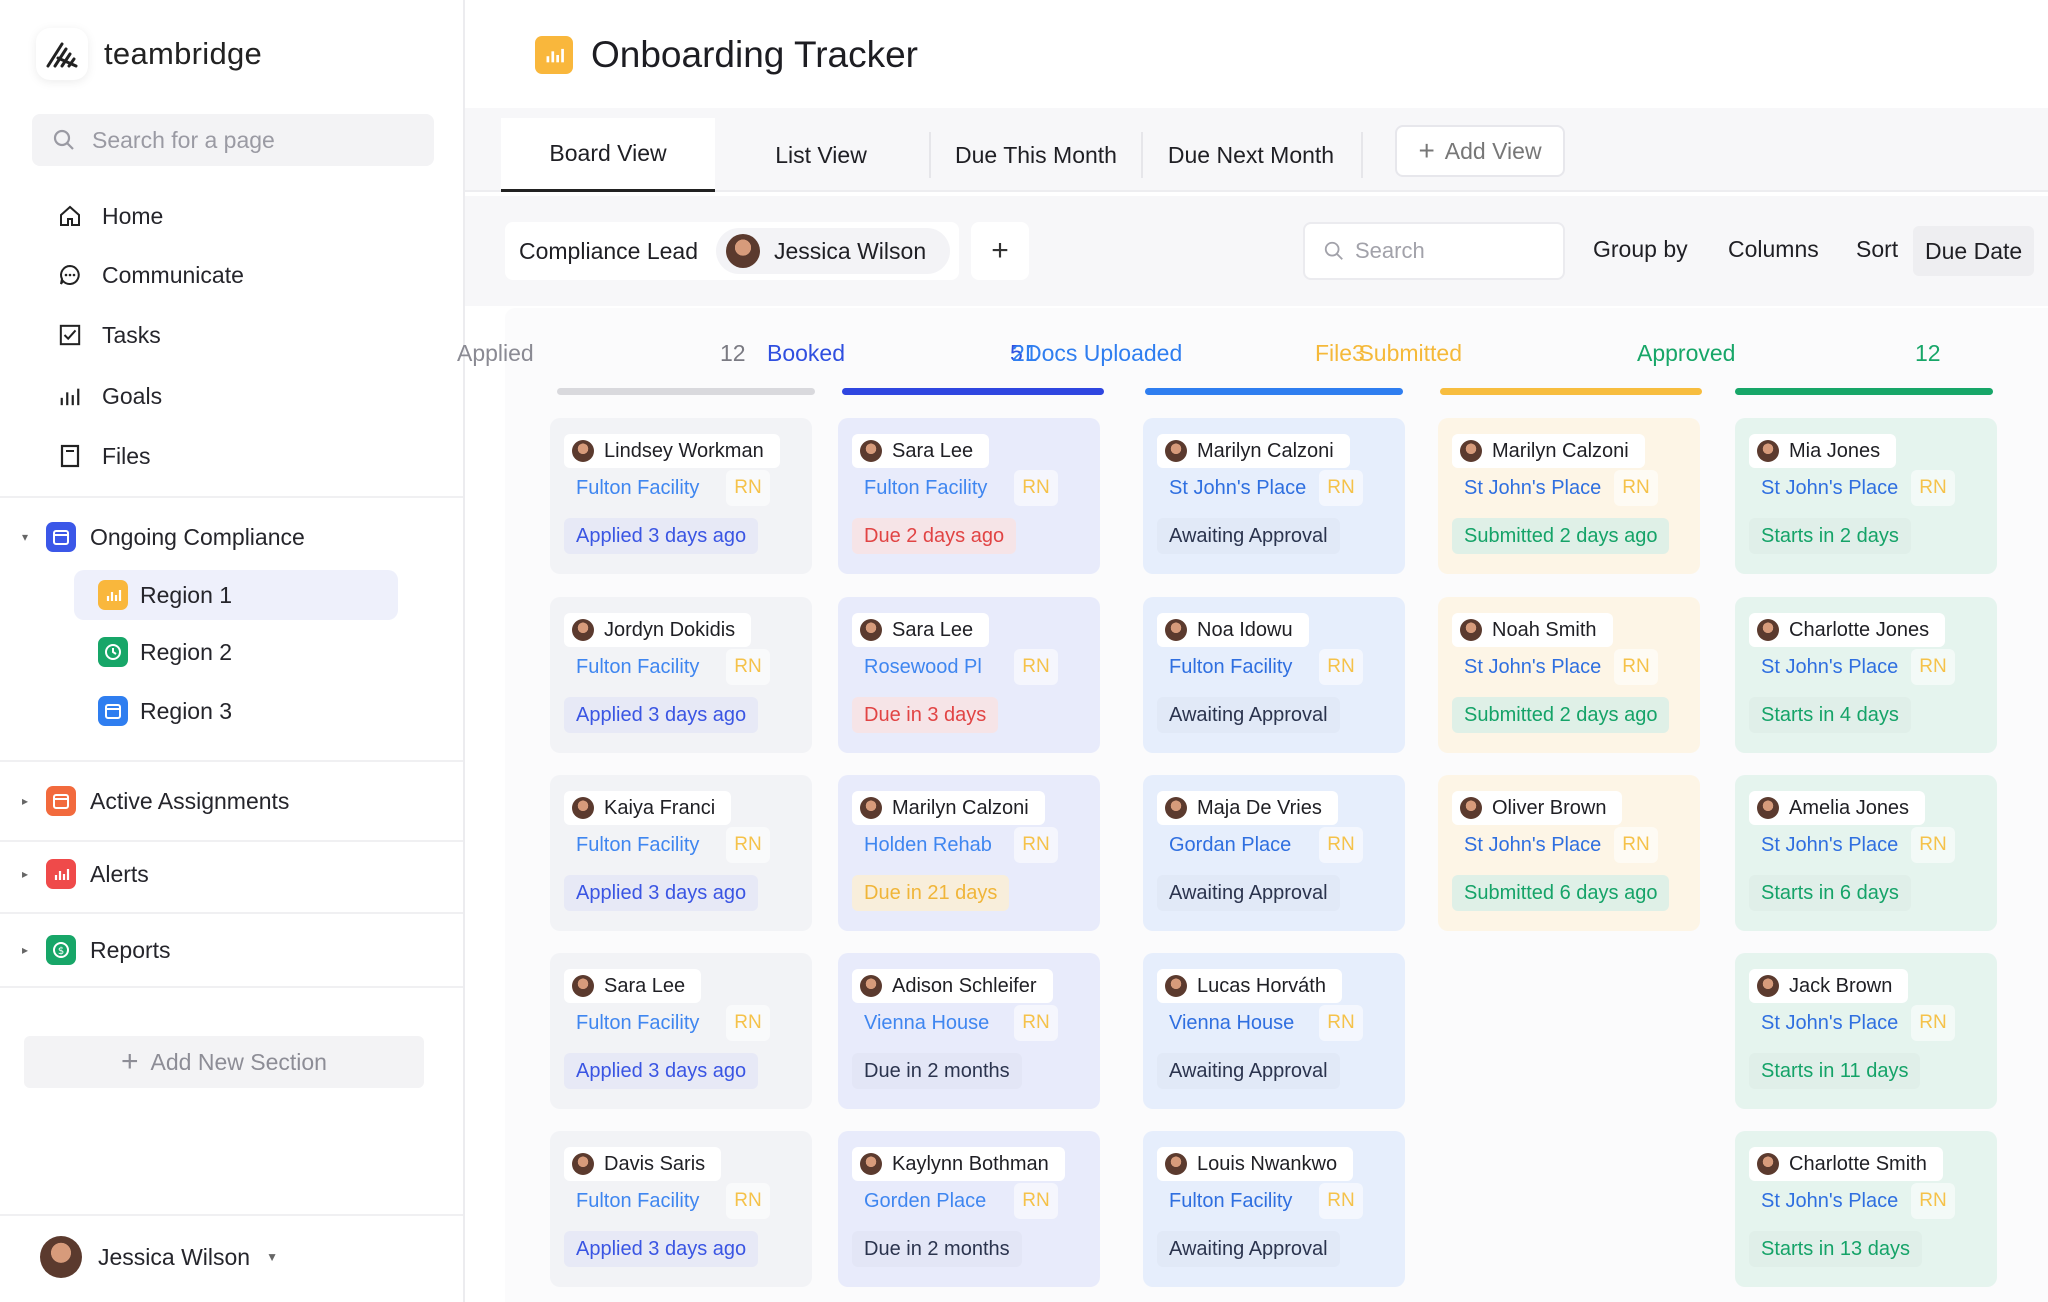  I want to click on candidate-name-chip: Mia Jones, so click(1823, 451).